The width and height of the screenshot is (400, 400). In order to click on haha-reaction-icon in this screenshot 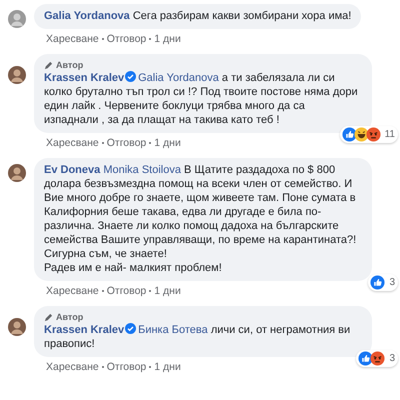, I will do `click(361, 134)`.